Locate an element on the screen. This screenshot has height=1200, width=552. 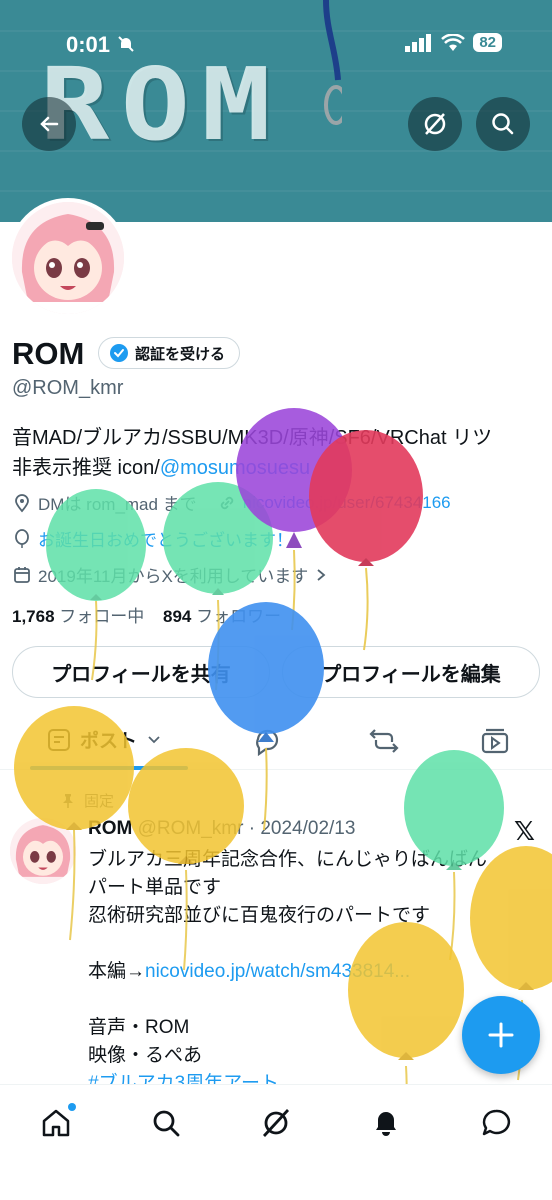
nav-grok is located at coordinates (276, 1123).